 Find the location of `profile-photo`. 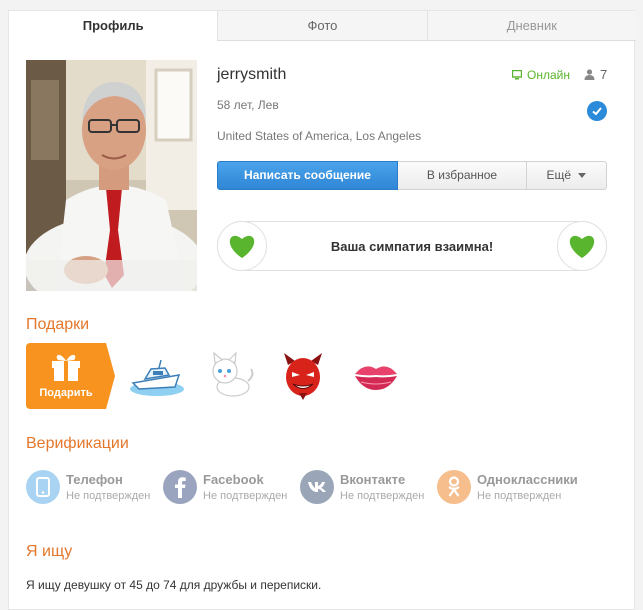

profile-photo is located at coordinates (111, 175).